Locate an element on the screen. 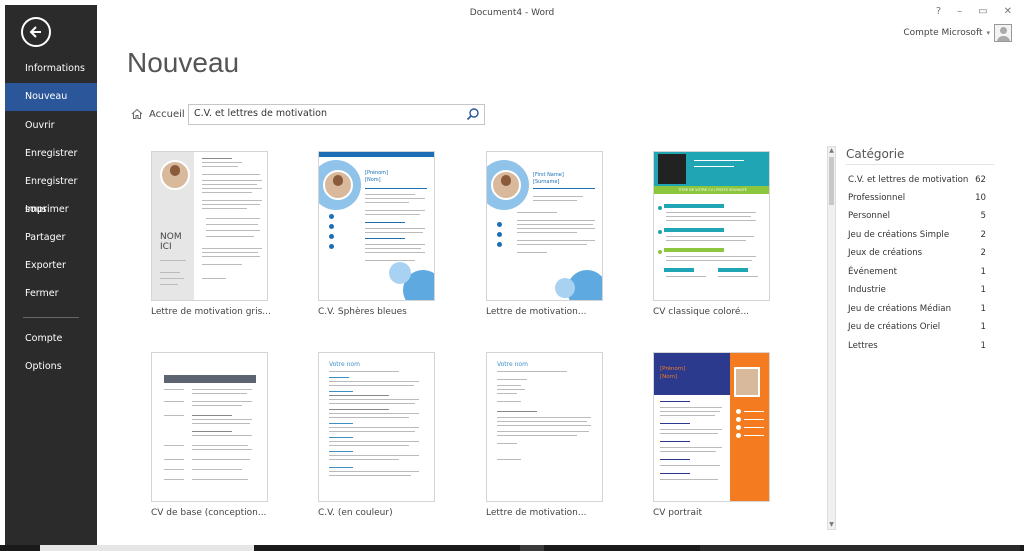 The height and width of the screenshot is (551, 1024). sidebar-item-enregistrer-sous: Enregistrer sous is located at coordinates (51, 191).